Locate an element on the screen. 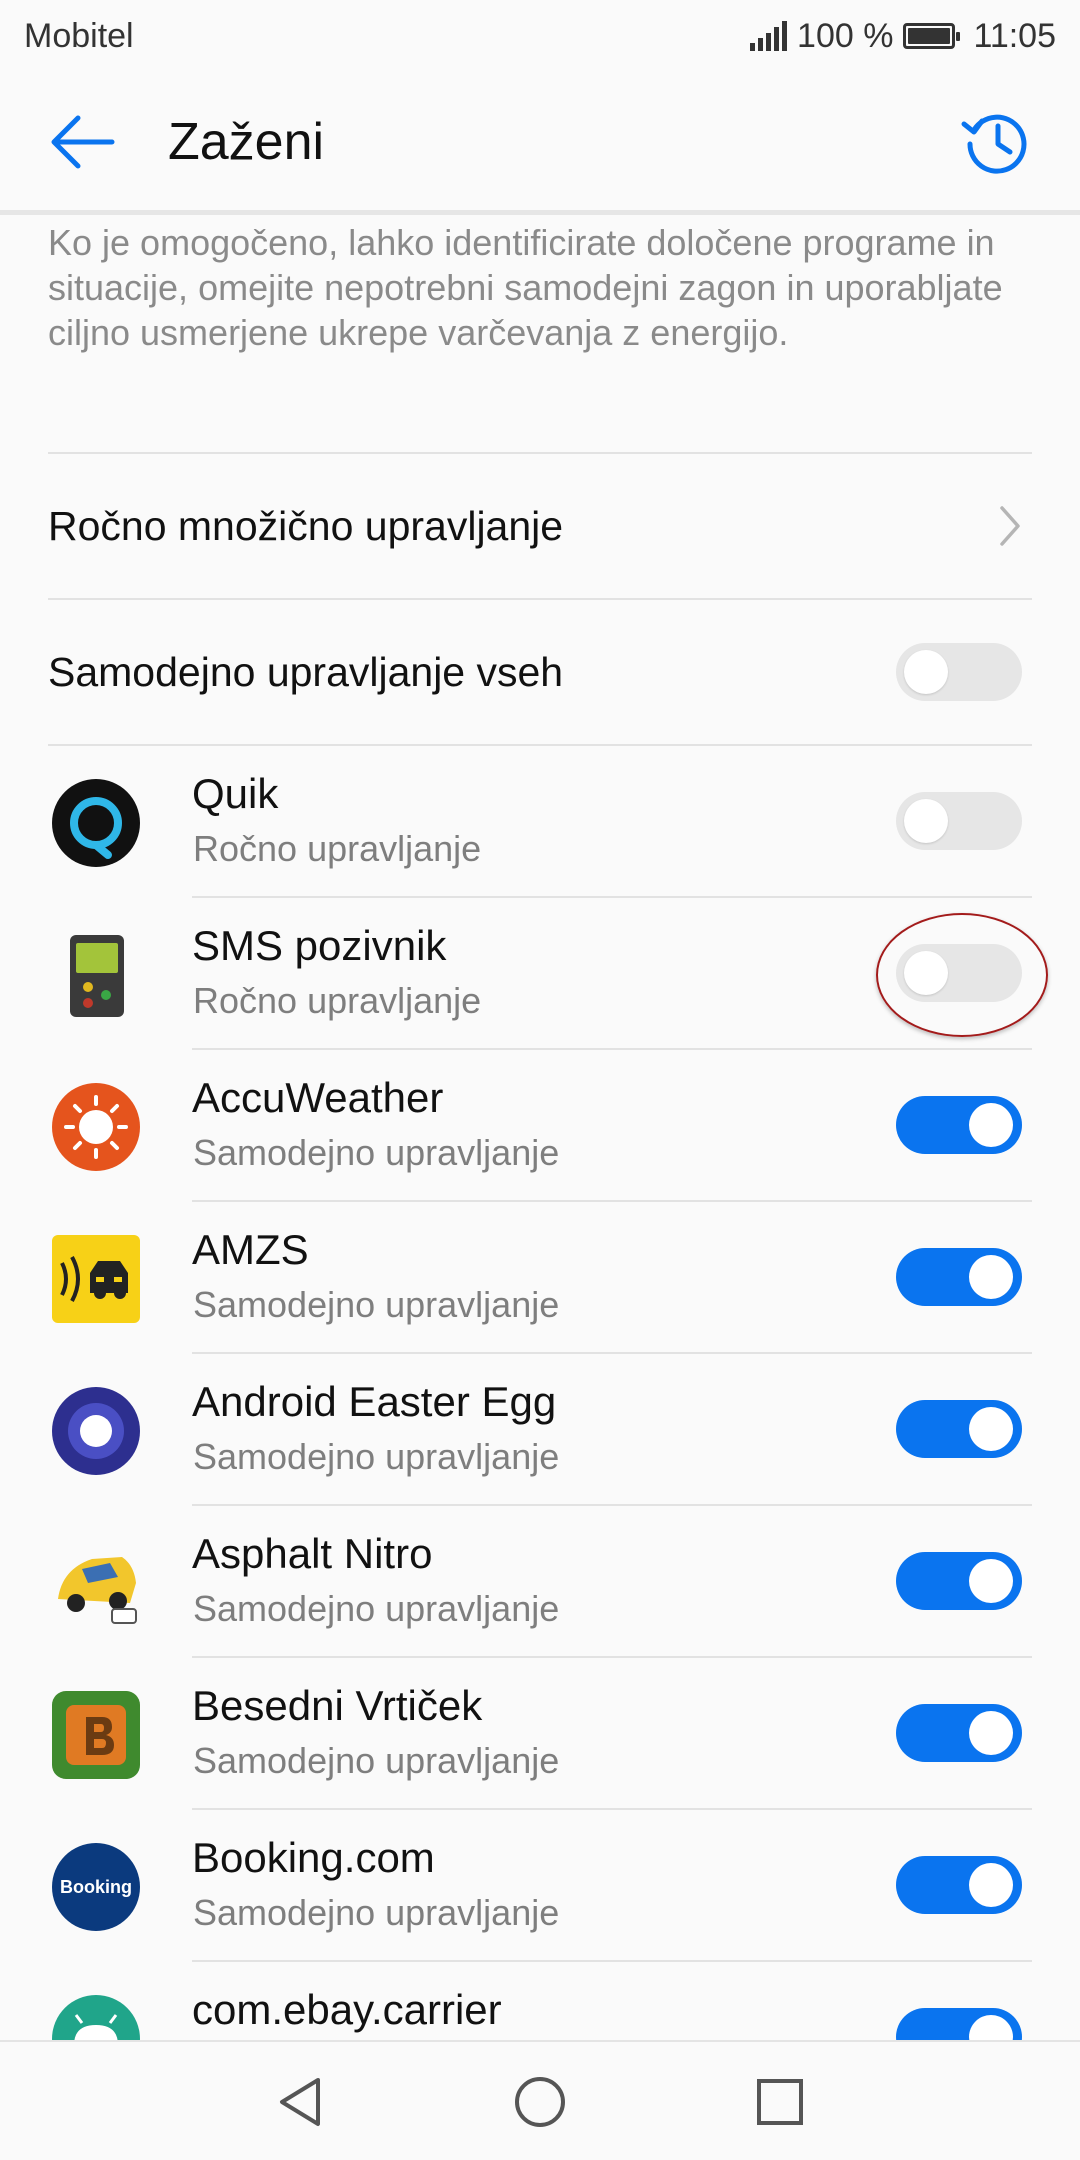  arrow-left-icon is located at coordinates (83, 142).